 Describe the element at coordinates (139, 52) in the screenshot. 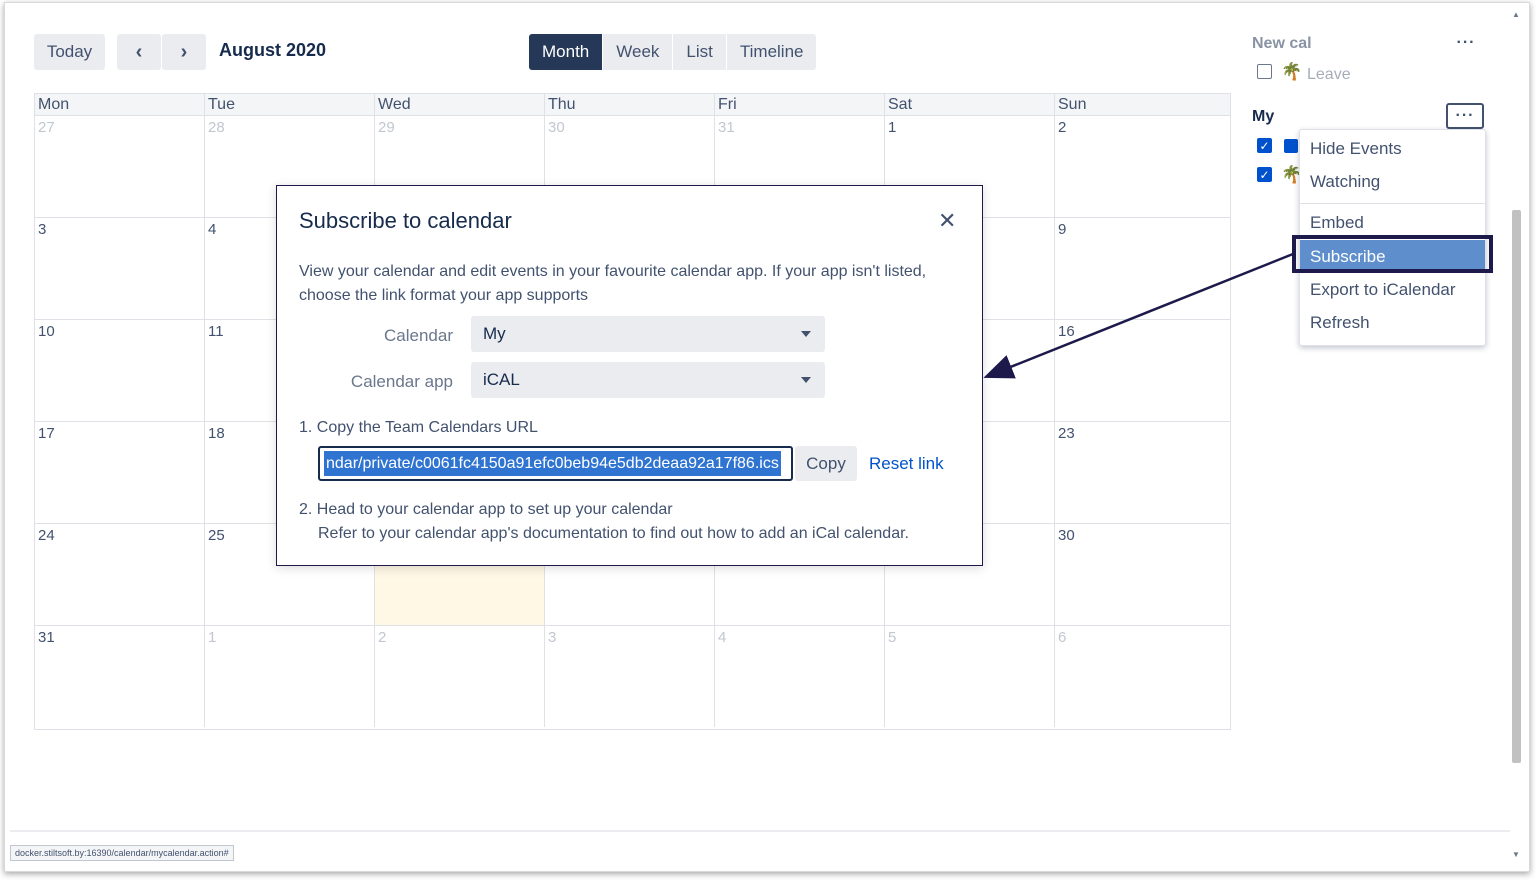

I see `prev-month-button: ‹` at that location.